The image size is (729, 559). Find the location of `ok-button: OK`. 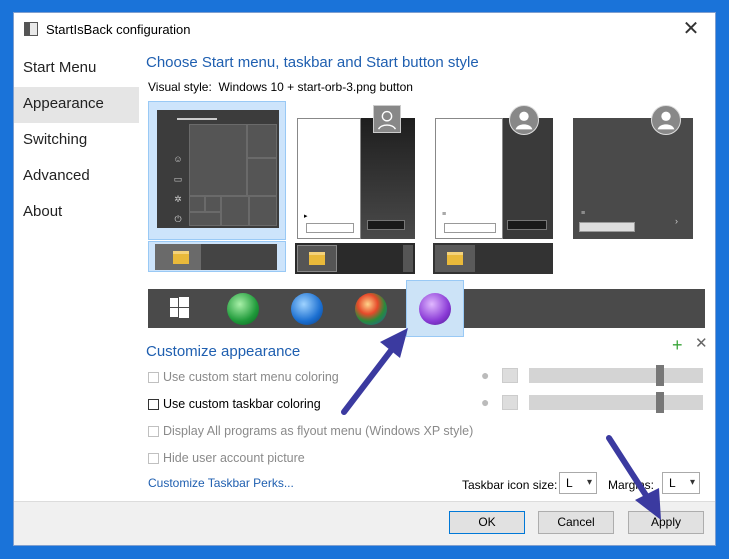

ok-button: OK is located at coordinates (487, 522).